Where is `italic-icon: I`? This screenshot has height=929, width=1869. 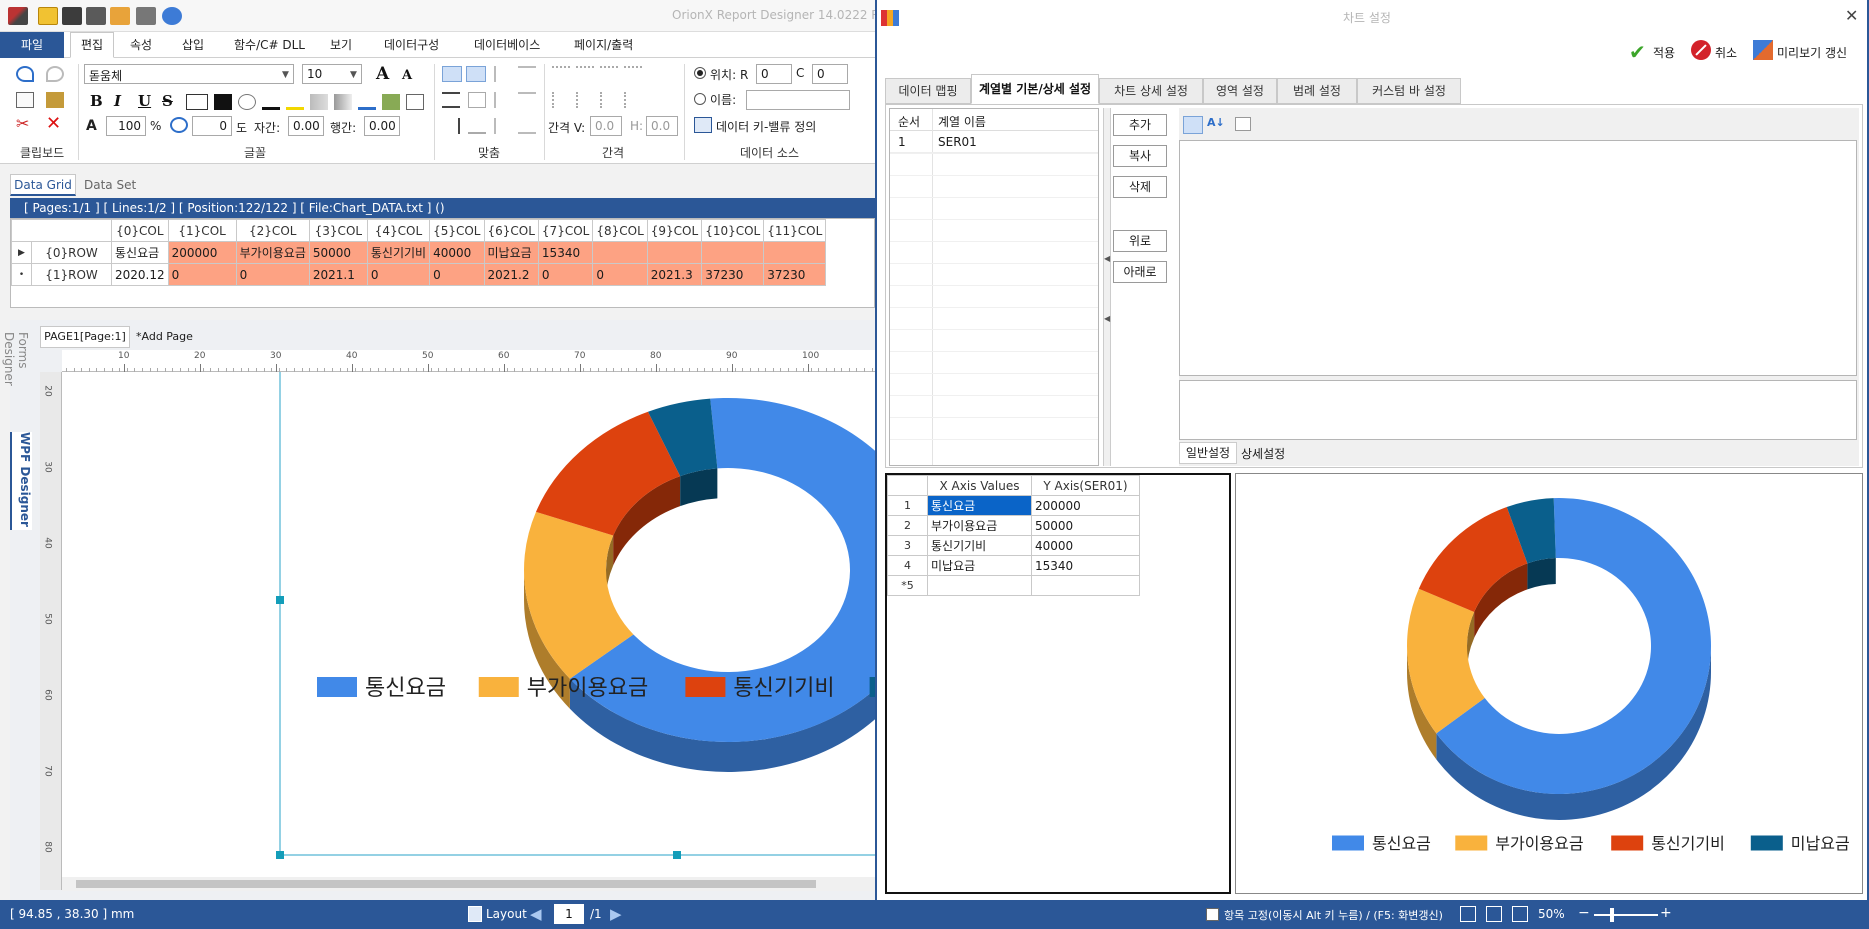
italic-icon: I is located at coordinates (117, 101).